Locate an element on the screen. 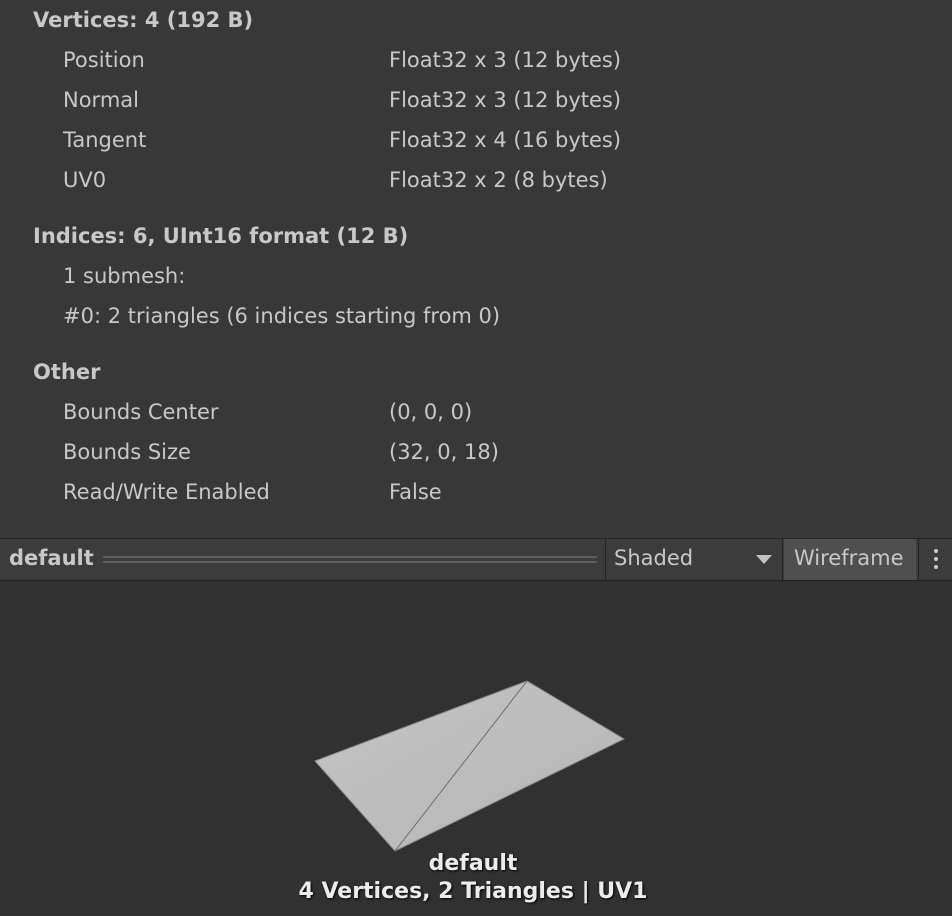 This screenshot has width=952, height=916. wireframe-label: Wireframe is located at coordinates (849, 558).